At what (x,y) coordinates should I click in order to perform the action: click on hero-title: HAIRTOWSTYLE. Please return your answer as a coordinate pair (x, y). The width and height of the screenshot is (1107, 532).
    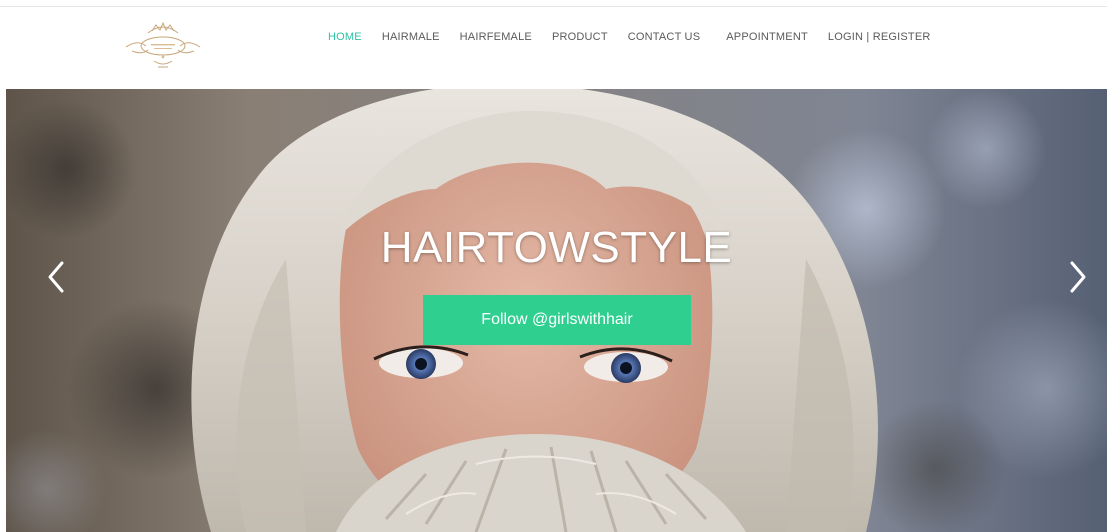
    Looking at the image, I should click on (556, 247).